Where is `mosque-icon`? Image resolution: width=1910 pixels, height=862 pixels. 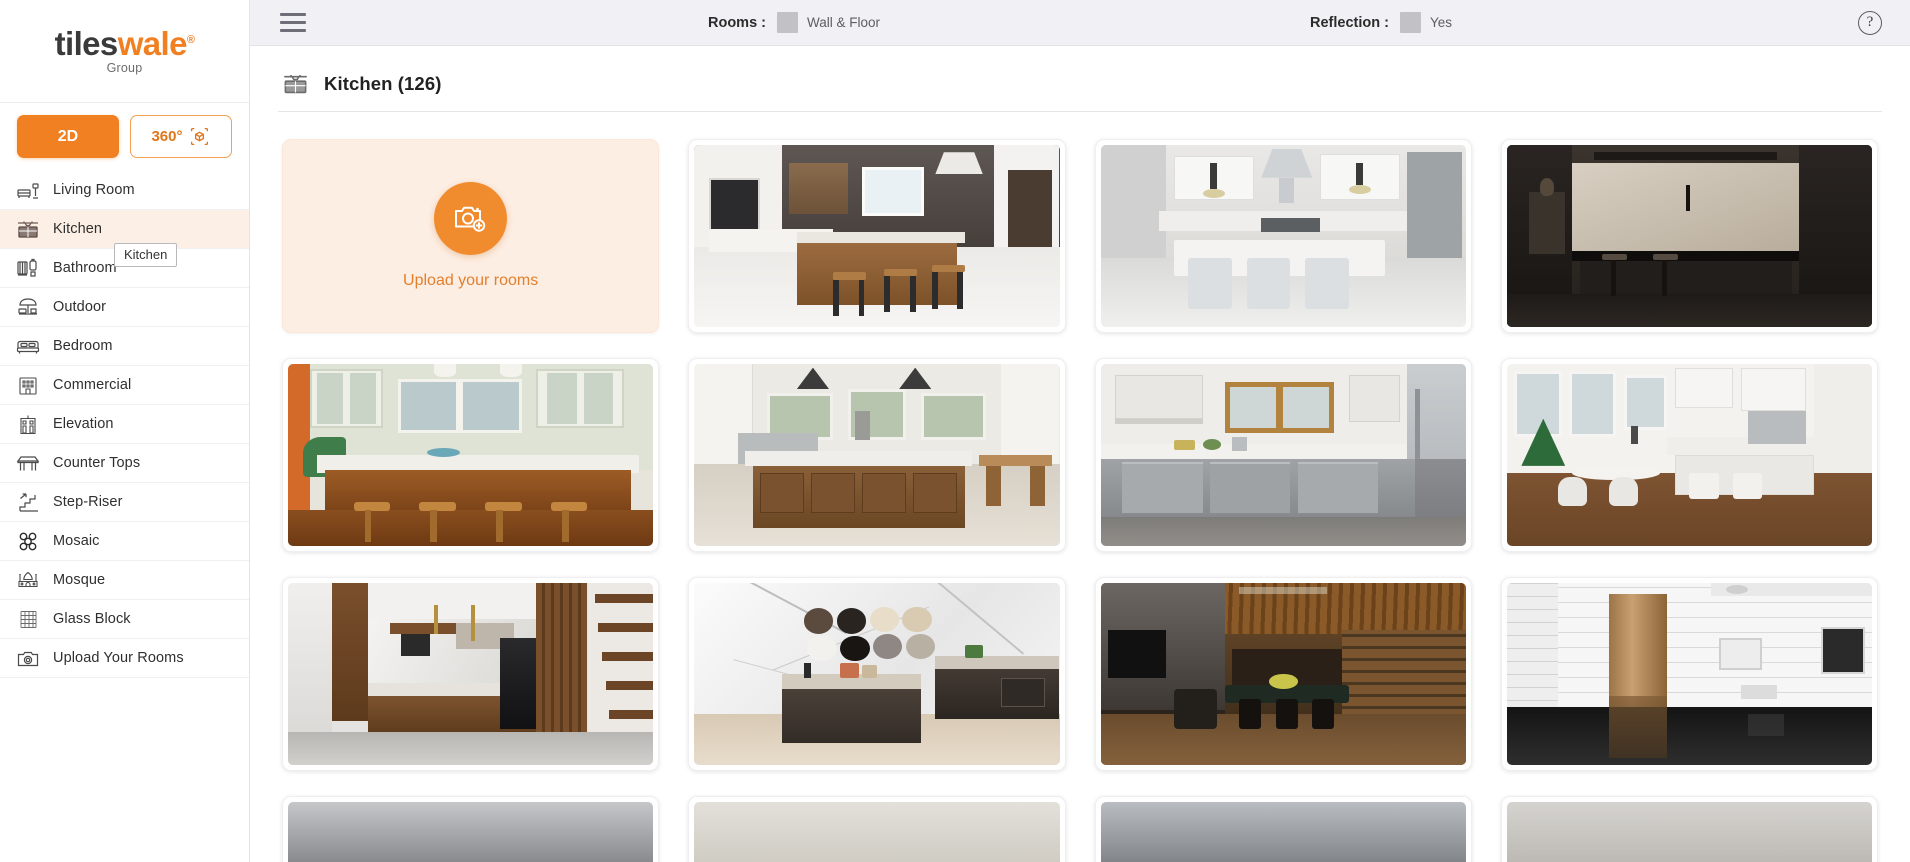
mosque-icon is located at coordinates (28, 580).